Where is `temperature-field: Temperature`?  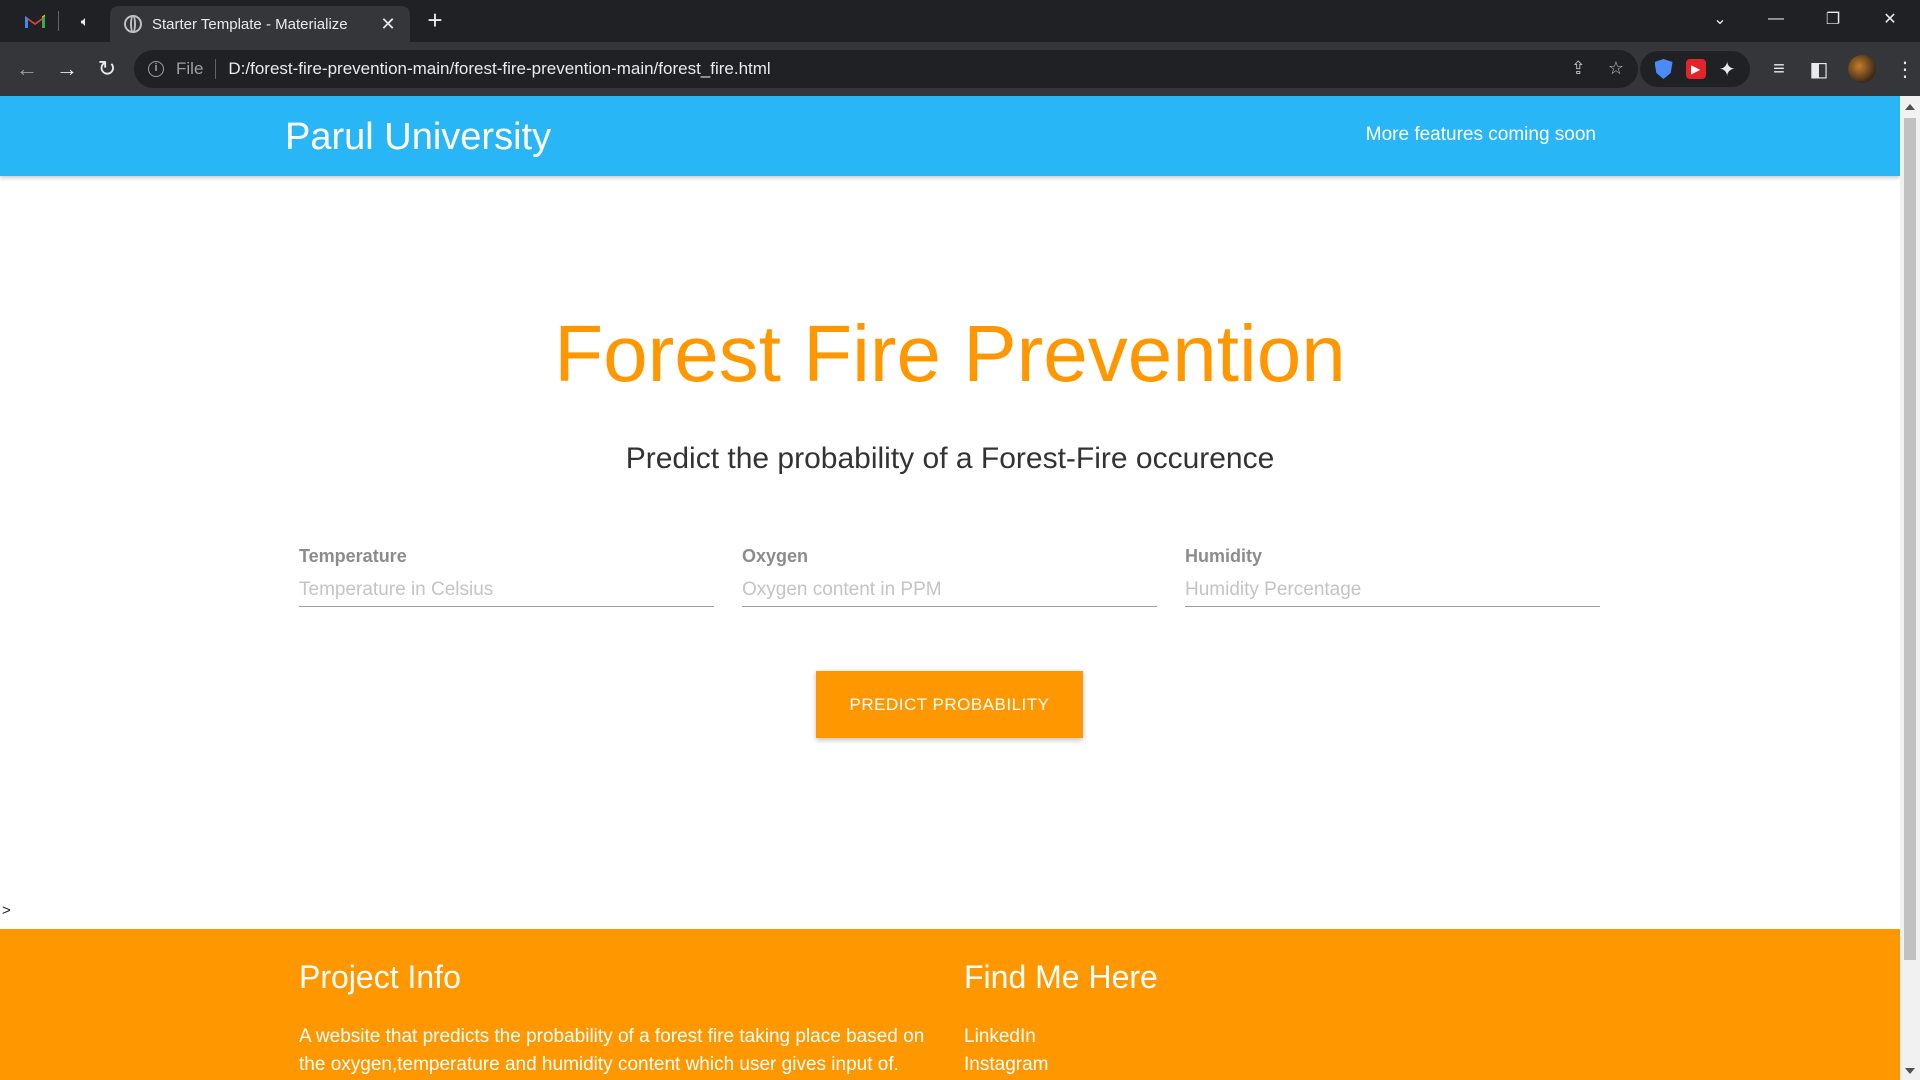
temperature-field: Temperature is located at coordinates (506, 576).